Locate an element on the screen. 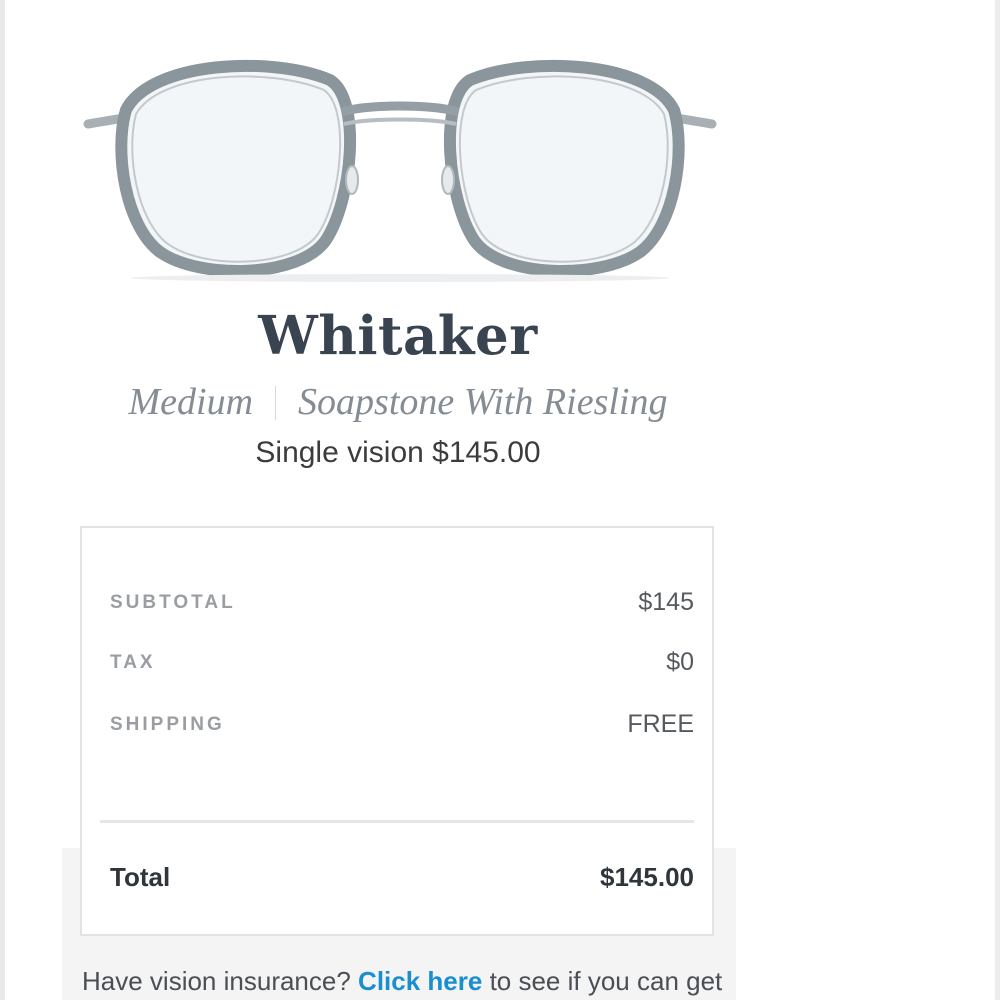  product-title: Whitaker is located at coordinates (398, 336).